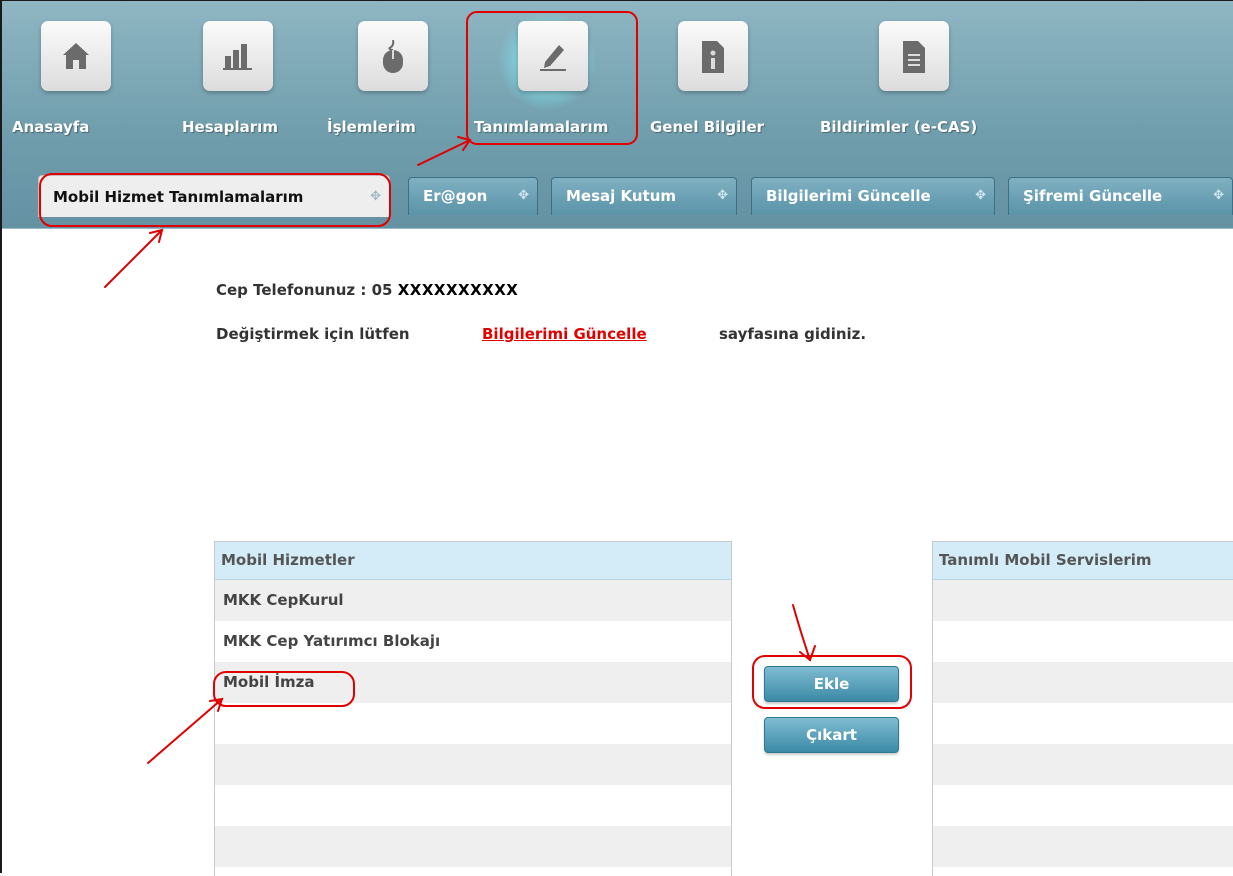 The image size is (1233, 876). What do you see at coordinates (304, 290) in the screenshot?
I see `phone-label: Cep Telefonunuz : 05` at bounding box center [304, 290].